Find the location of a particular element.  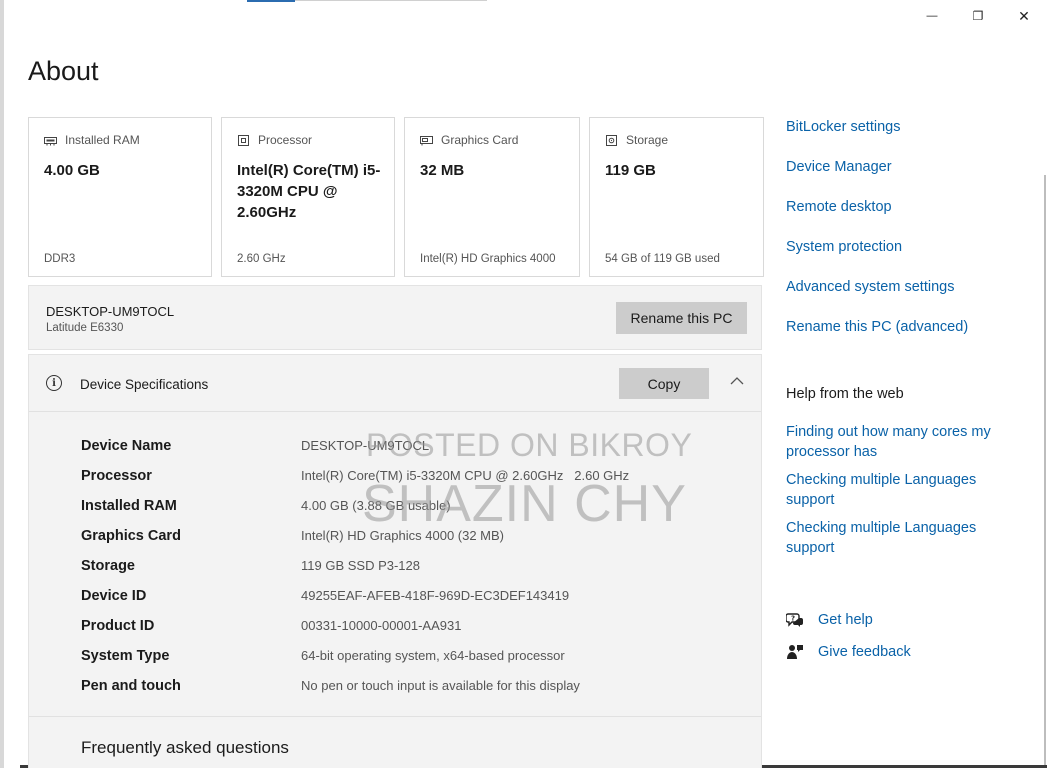

spec-value: 4.00 GB (3.88 GB usable) is located at coordinates (376, 505).